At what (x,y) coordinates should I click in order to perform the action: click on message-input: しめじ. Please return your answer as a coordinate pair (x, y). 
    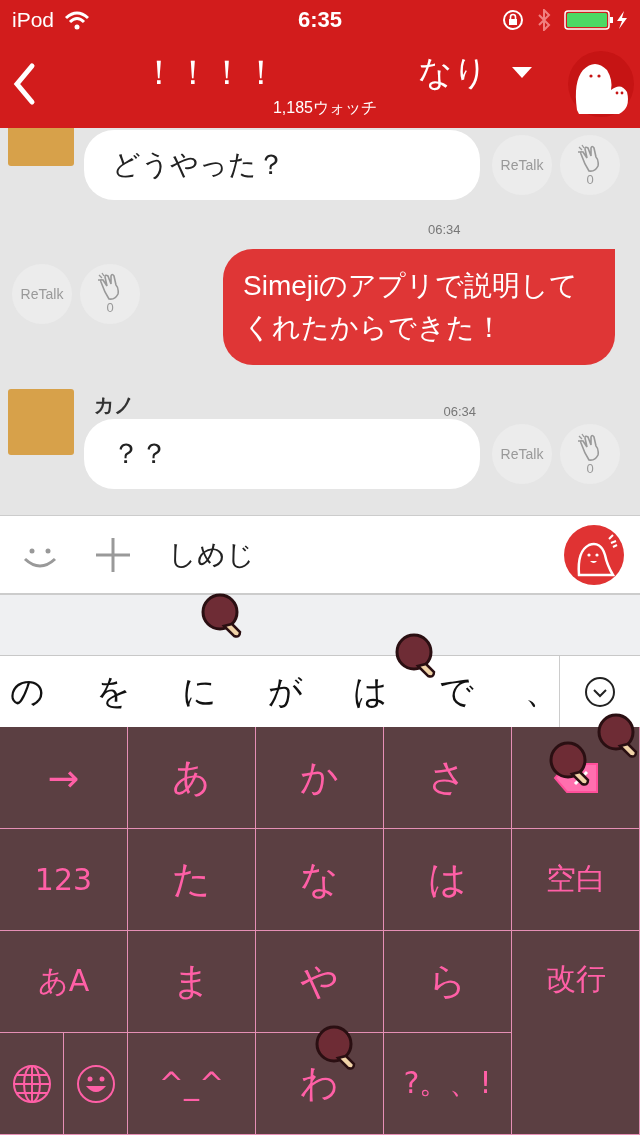
    Looking at the image, I should click on (365, 554).